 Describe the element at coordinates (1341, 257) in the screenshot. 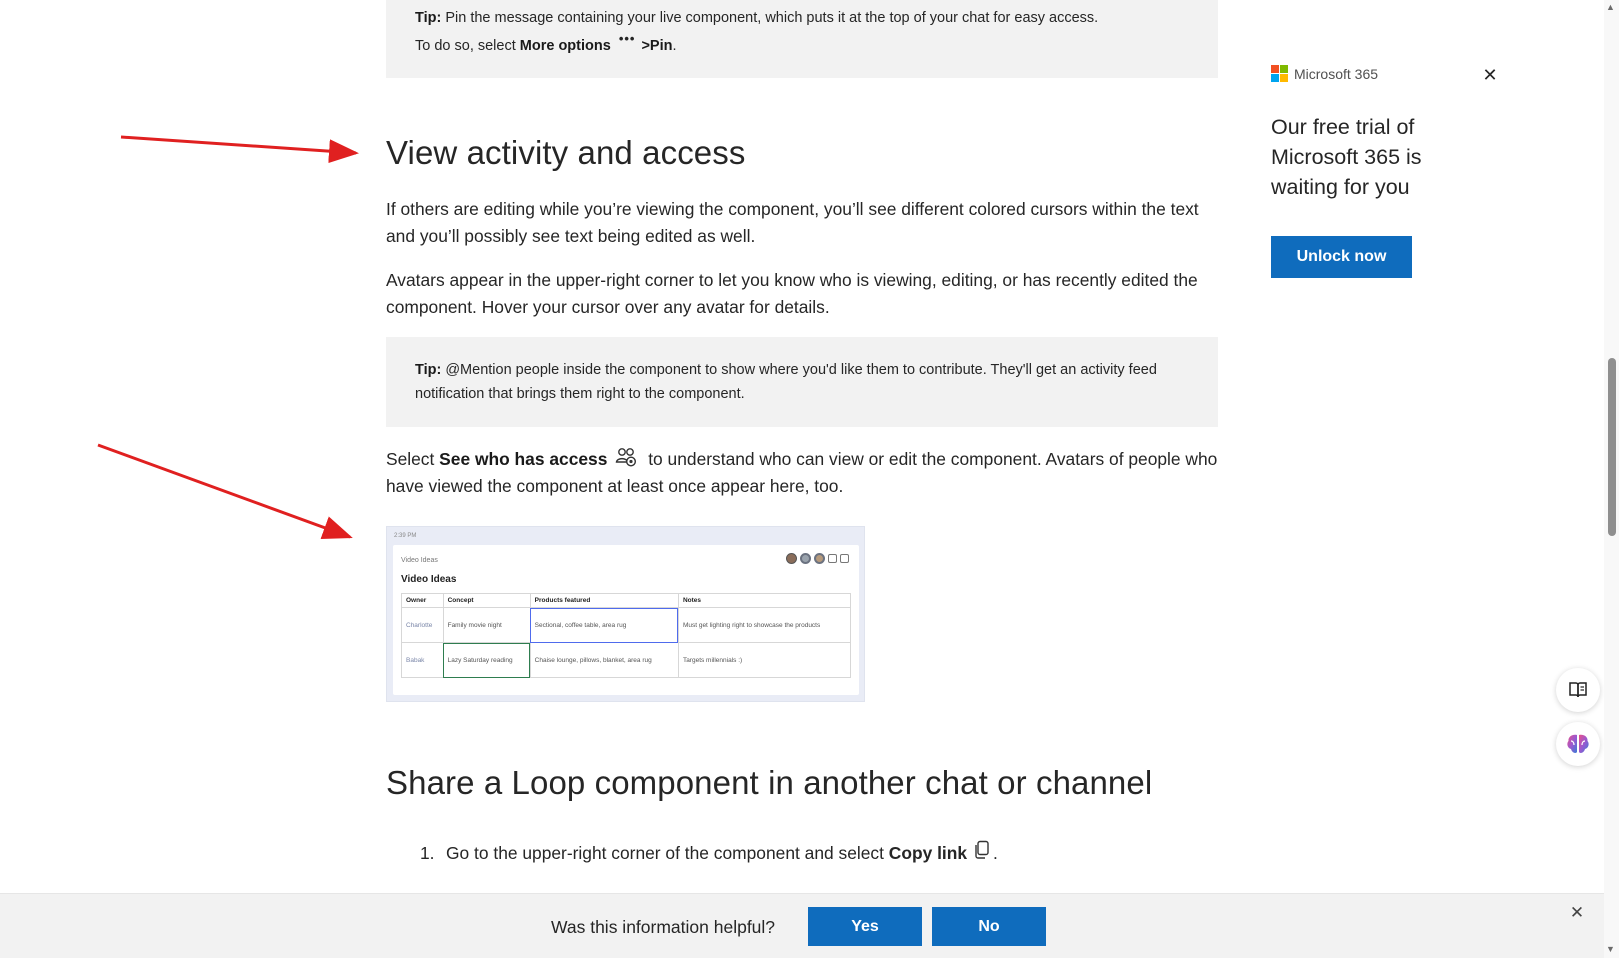

I see `unlock-now-button: Unlock now` at that location.